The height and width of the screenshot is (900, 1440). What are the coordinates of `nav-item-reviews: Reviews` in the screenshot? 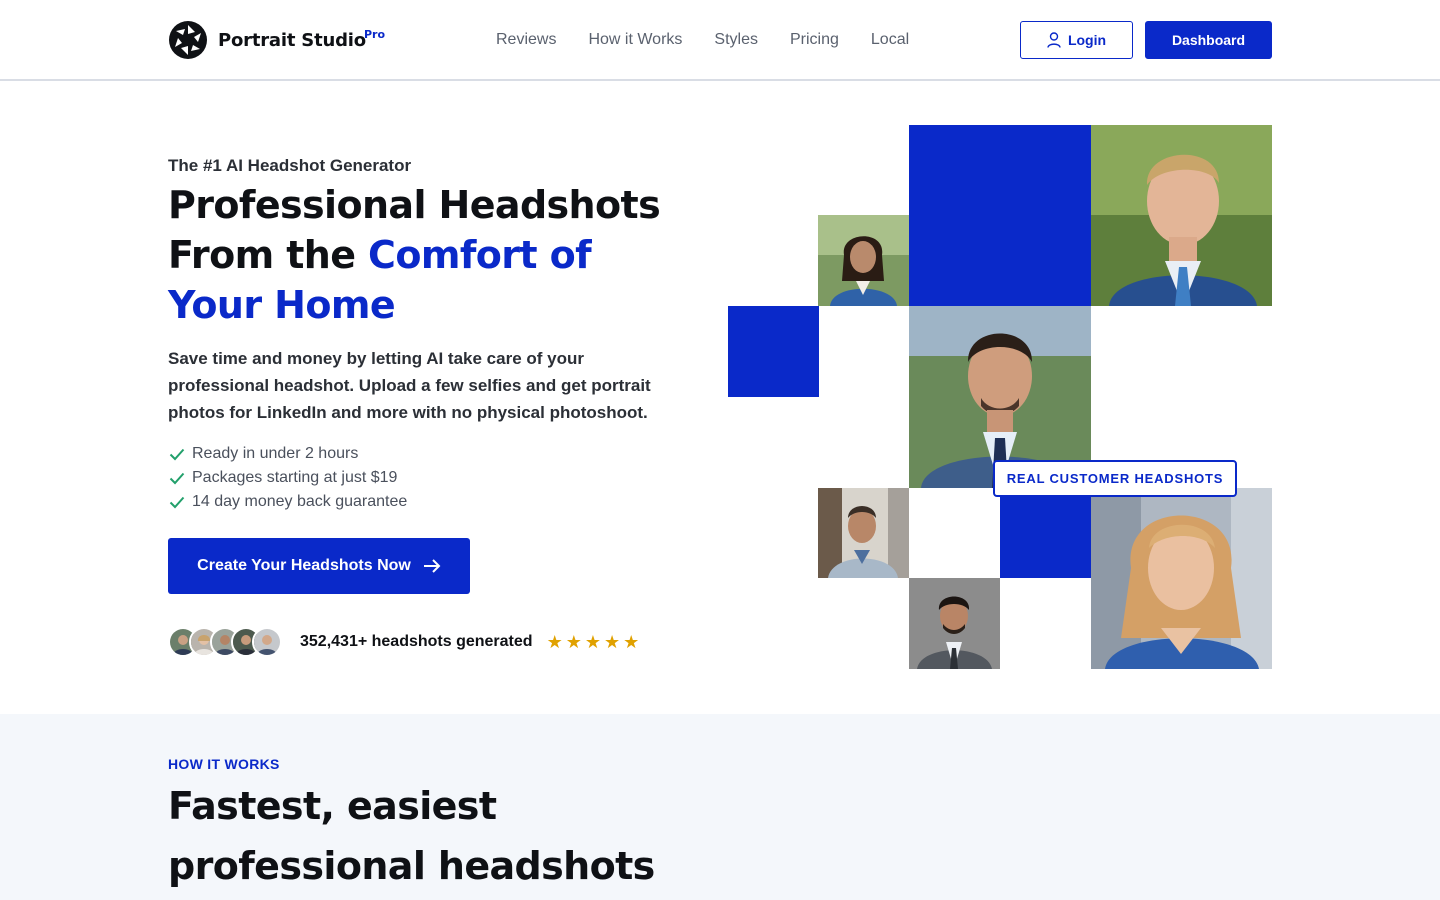 It's located at (526, 40).